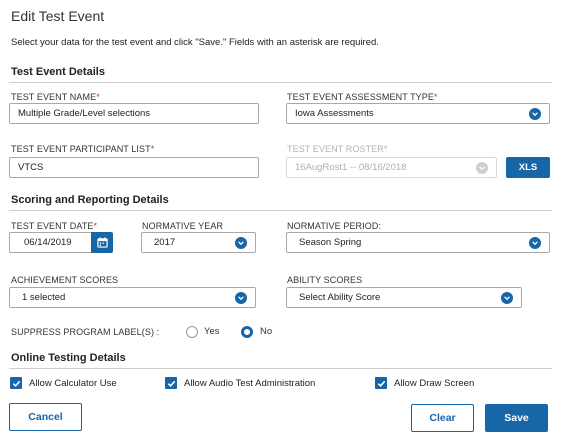 The width and height of the screenshot is (562, 446). What do you see at coordinates (391, 167) in the screenshot?
I see `roster-select: 16AugRost1 -- 08/16/2018` at bounding box center [391, 167].